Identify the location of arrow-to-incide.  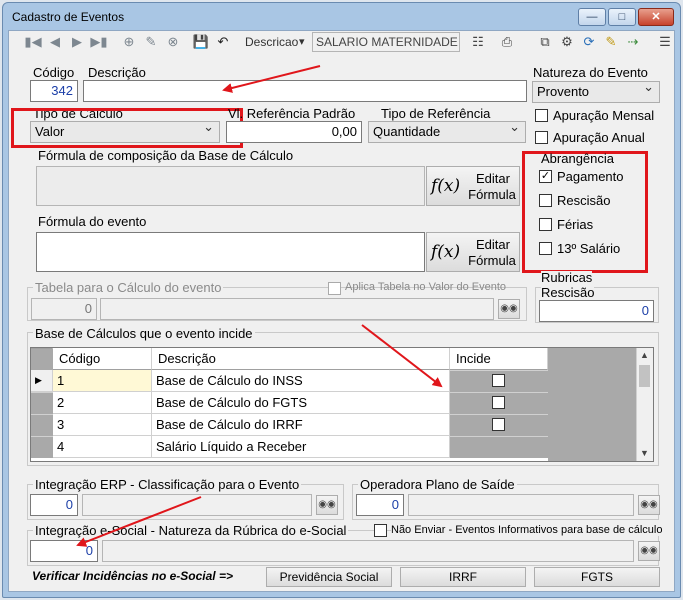
(402, 356).